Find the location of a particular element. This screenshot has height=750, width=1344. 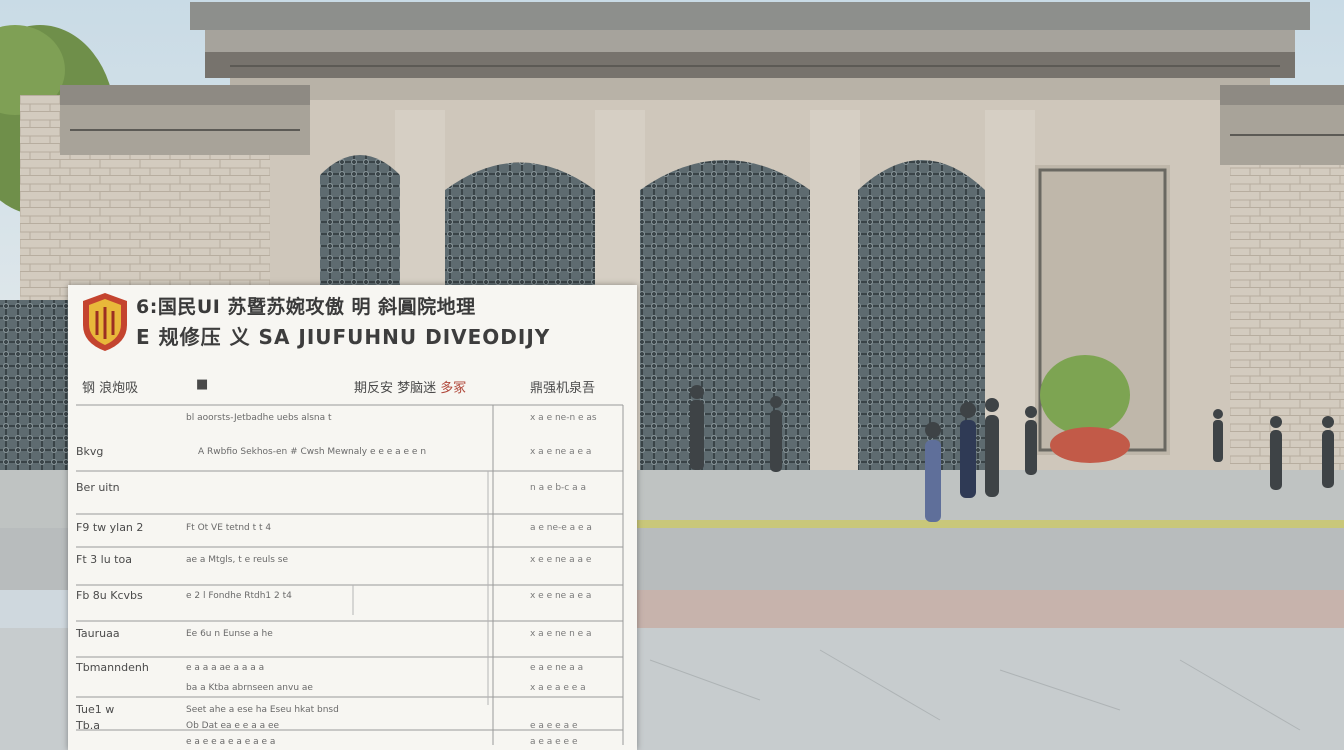

row-label: Tbmanndenh is located at coordinates (112, 667).